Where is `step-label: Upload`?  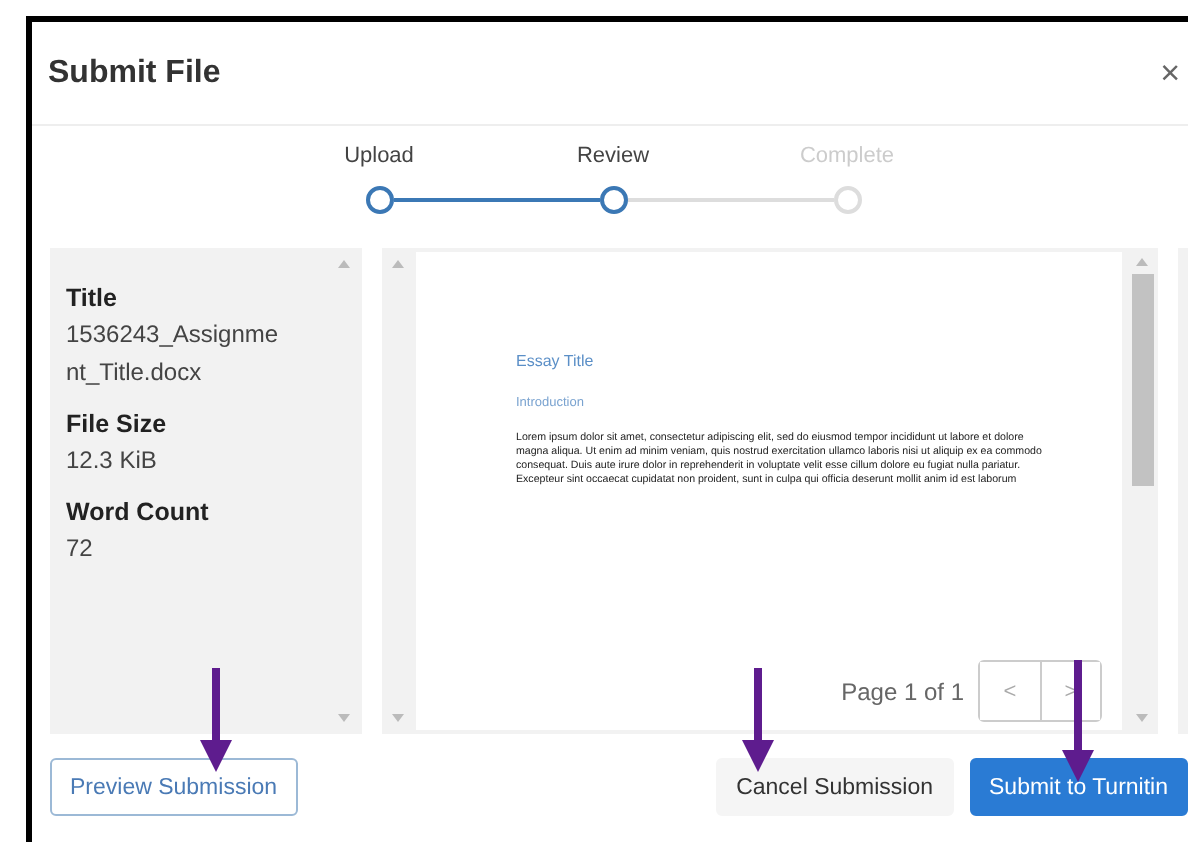 step-label: Upload is located at coordinates (379, 157).